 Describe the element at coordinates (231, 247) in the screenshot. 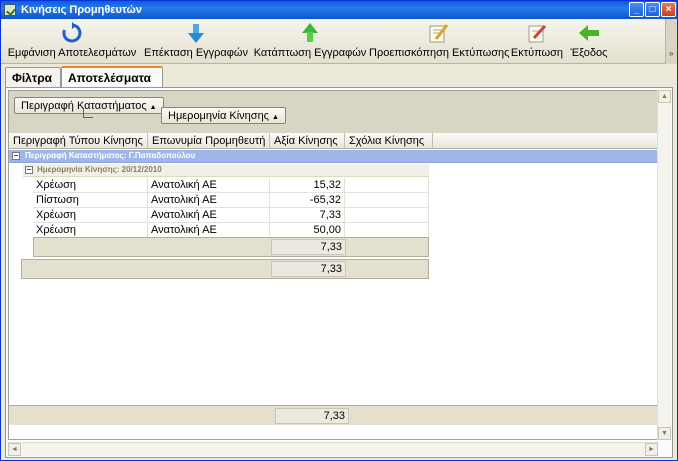

I see `date-group-summary: 7,33` at that location.